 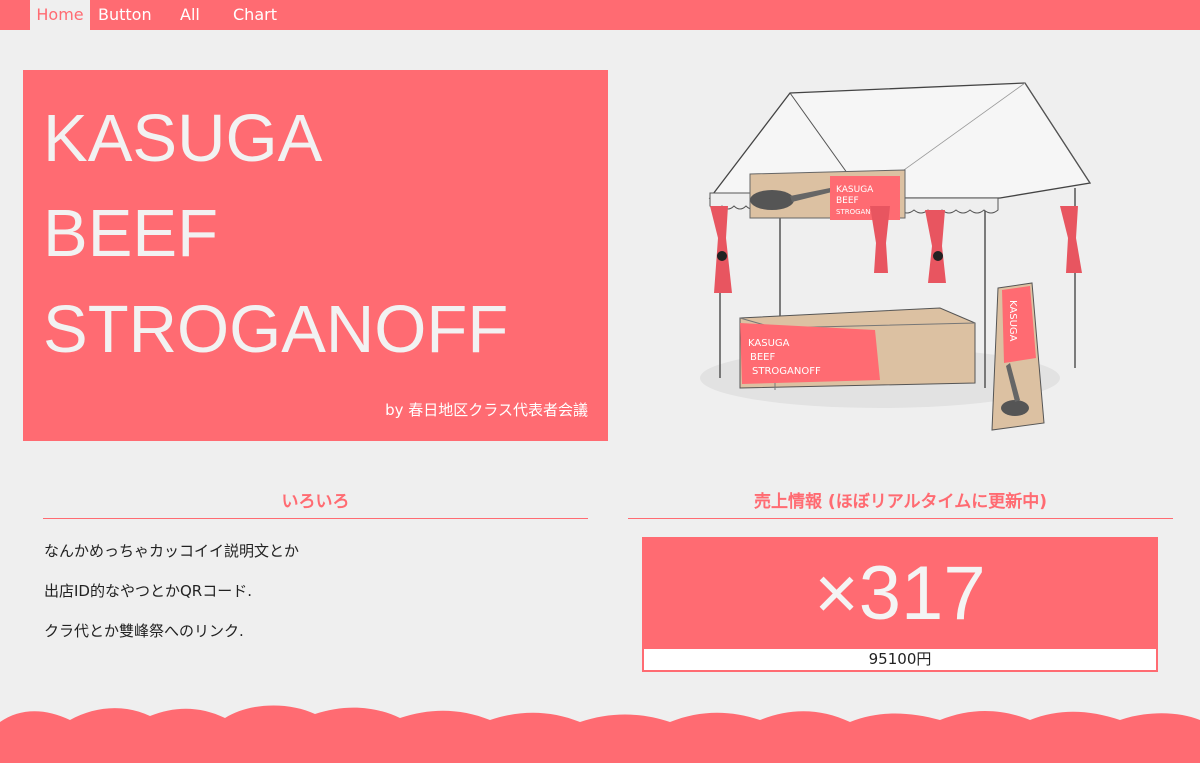 I want to click on table-text-2: BEEF, so click(x=762, y=357).